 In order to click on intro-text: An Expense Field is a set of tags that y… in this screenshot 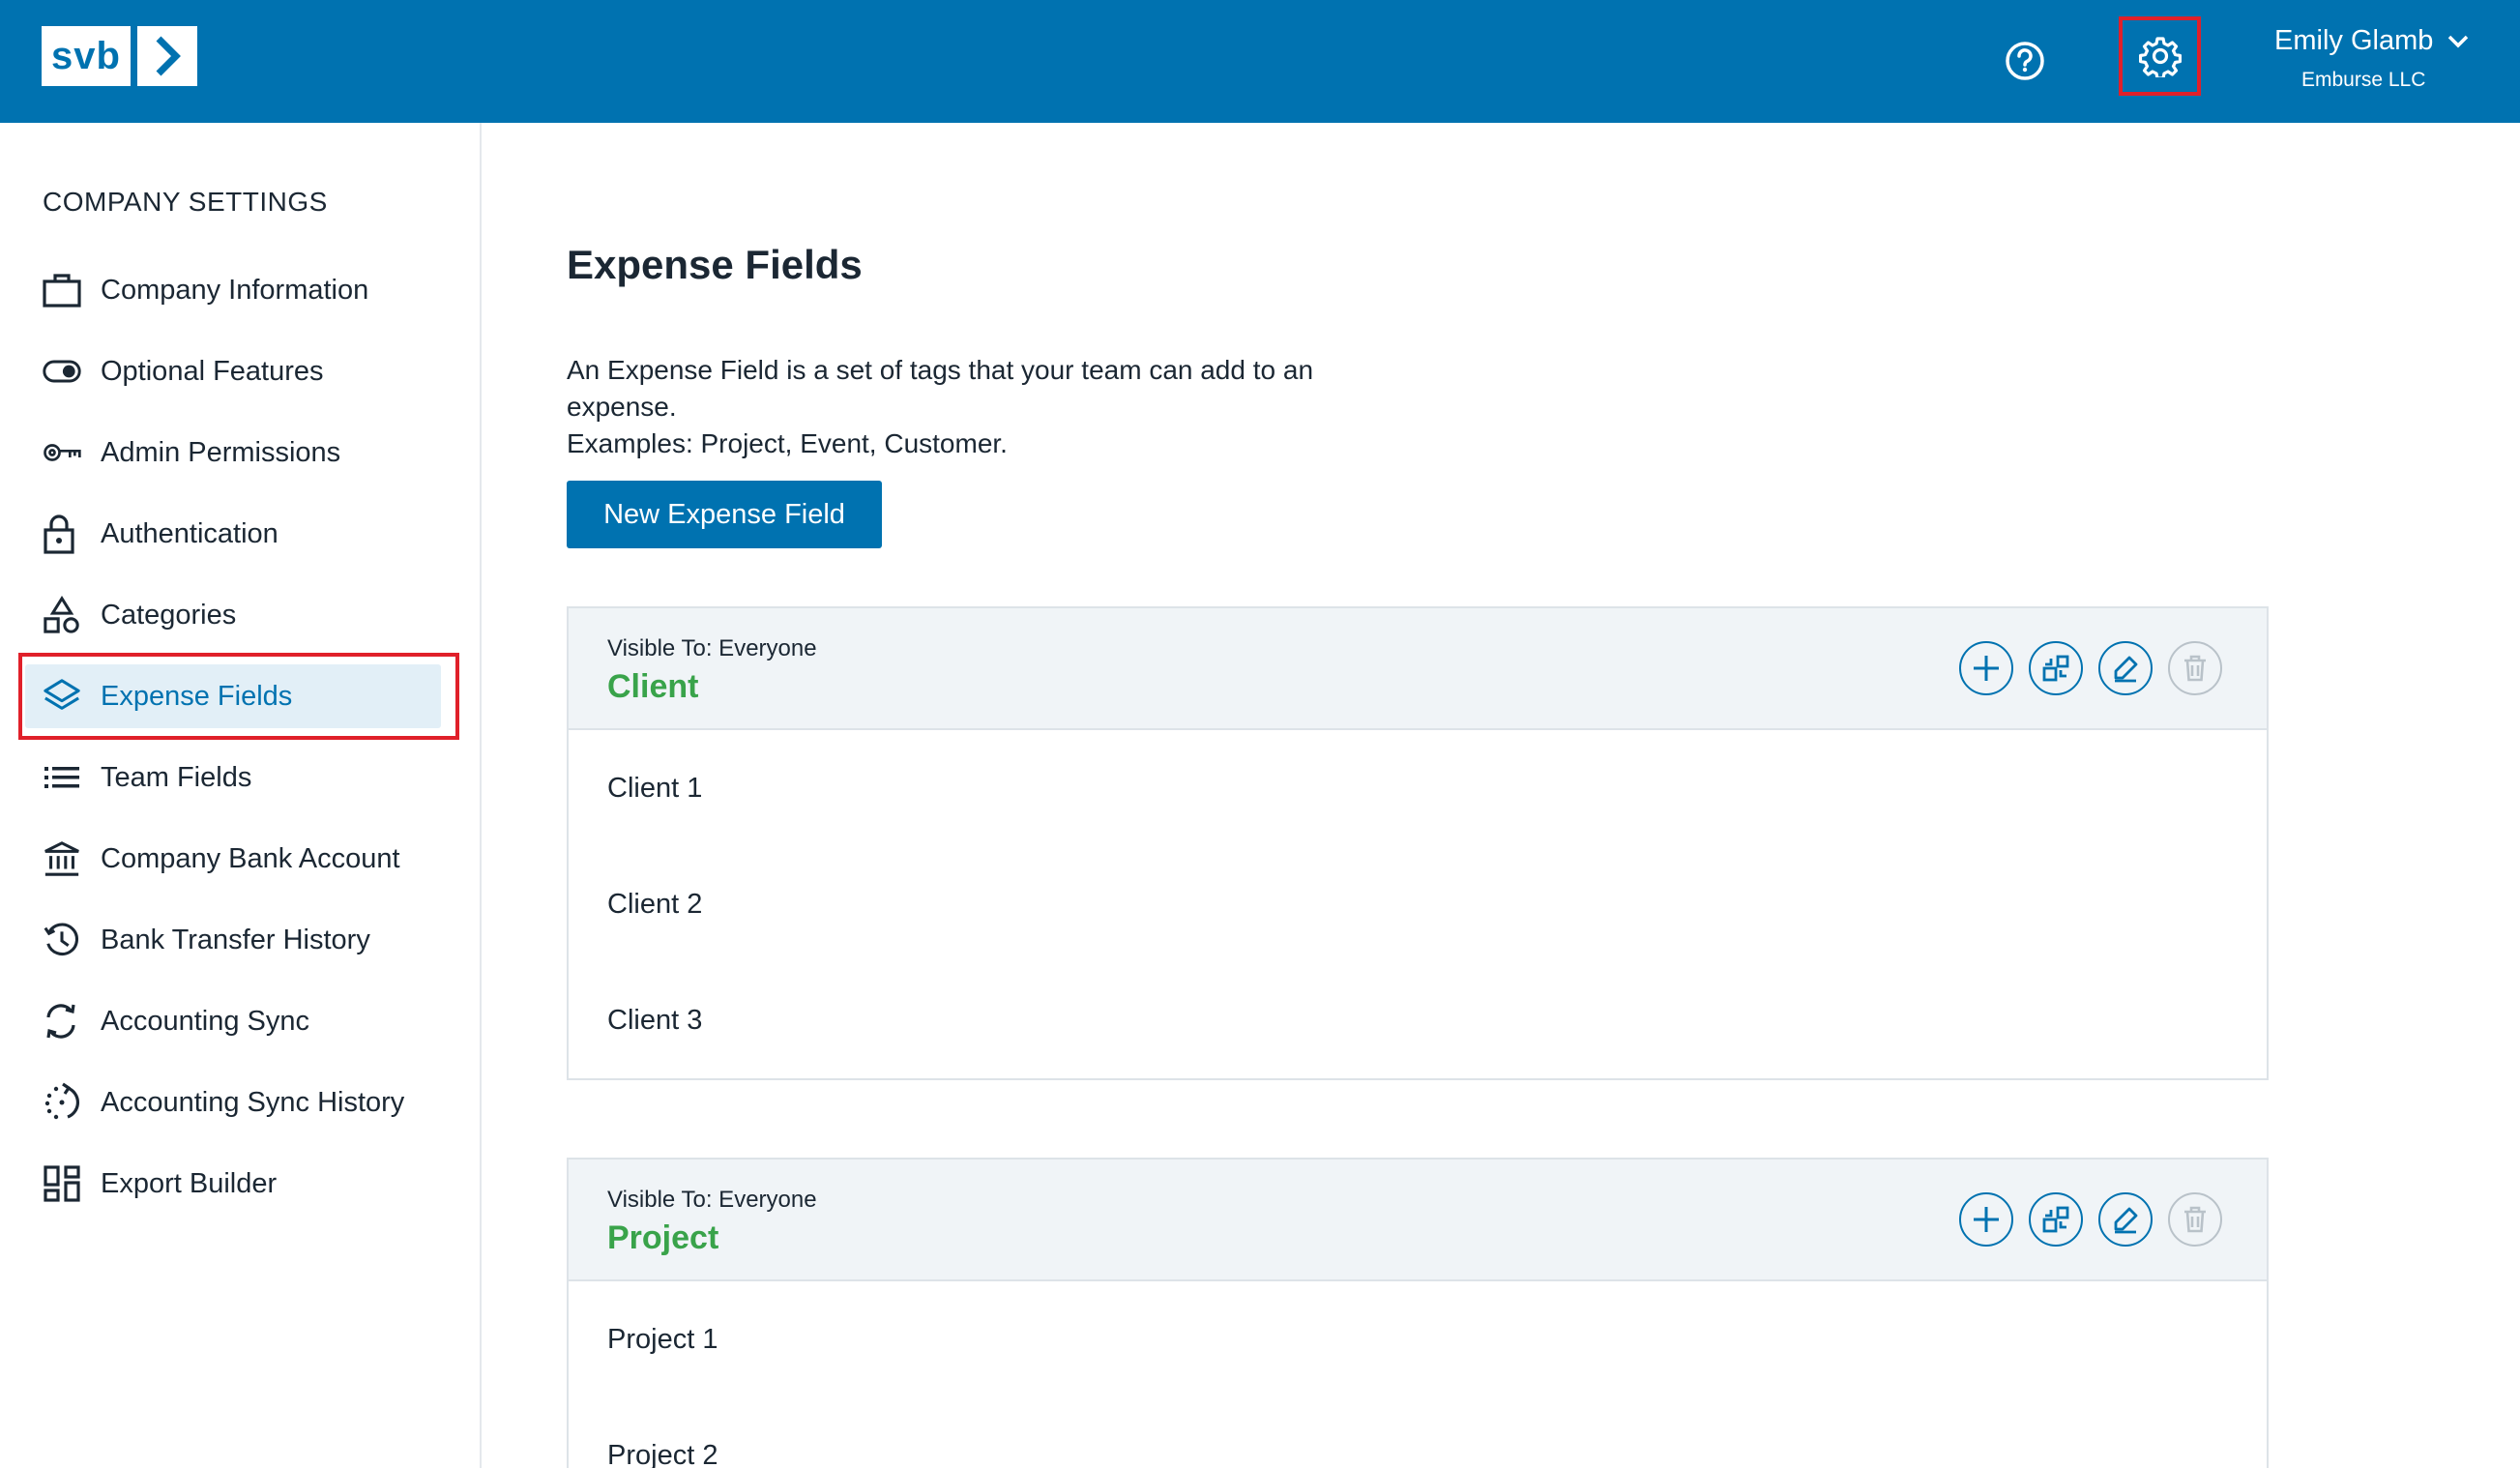, I will do `click(983, 407)`.